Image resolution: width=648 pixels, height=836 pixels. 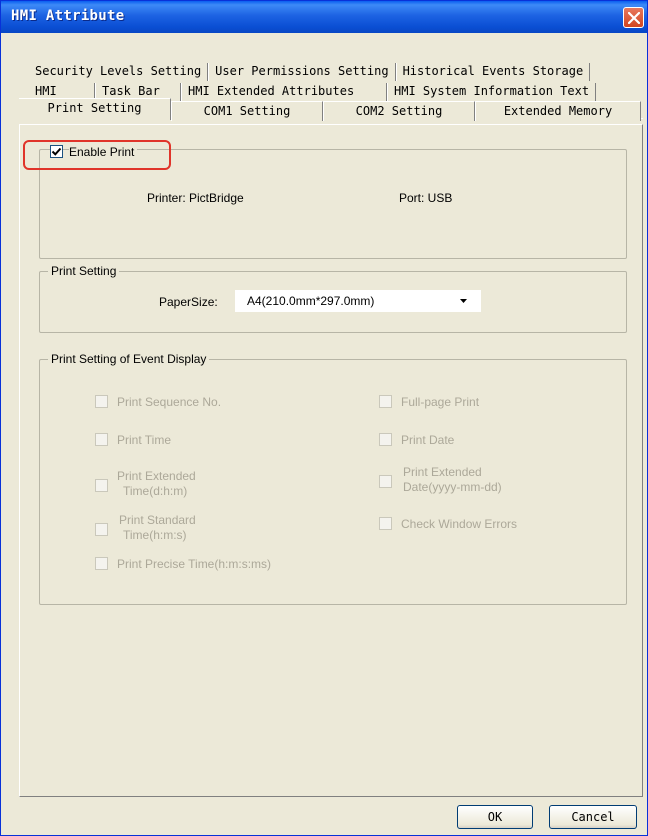 I want to click on checkmark-icon, so click(x=56, y=151).